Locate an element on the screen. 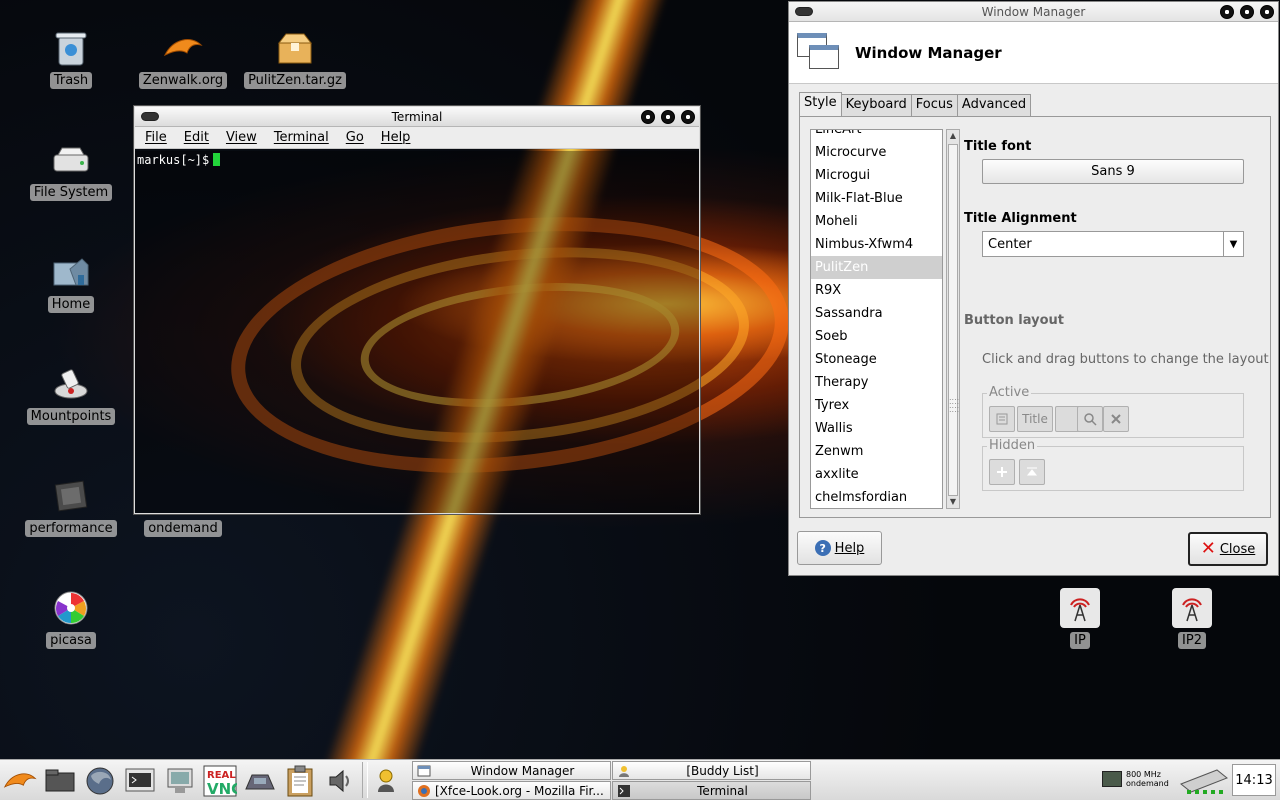  desktop-icon-mountpoints: Mountpoints is located at coordinates (71, 394).